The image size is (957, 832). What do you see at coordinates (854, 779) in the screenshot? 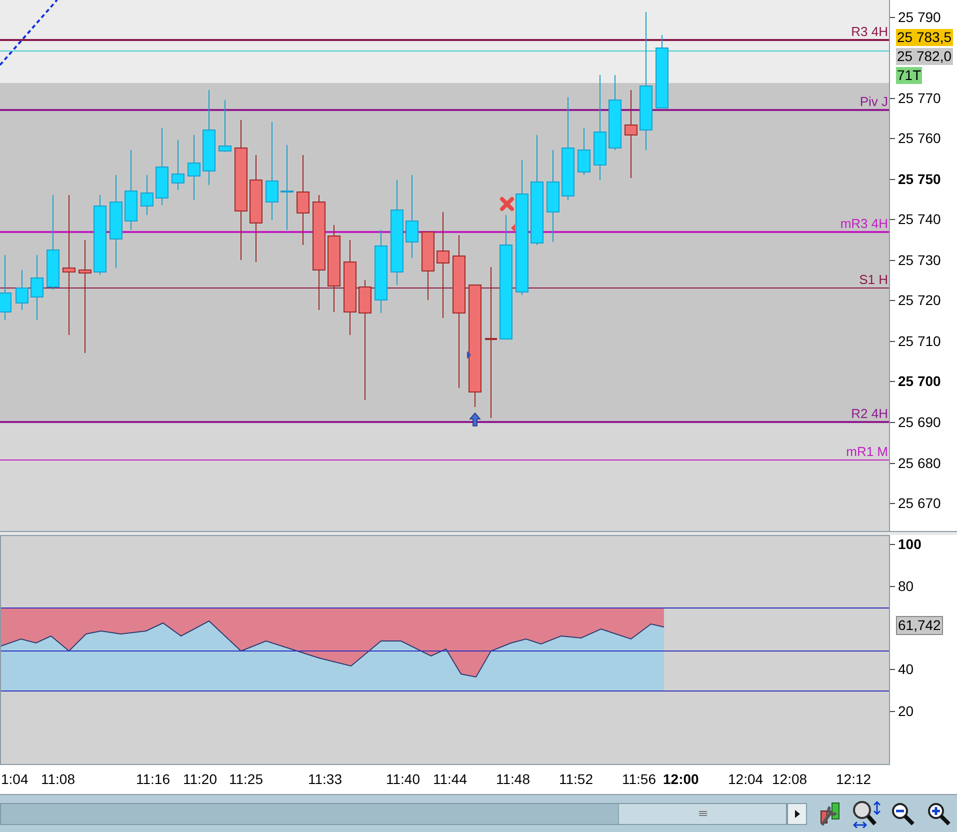
I see `time-tick-label: 12:12` at bounding box center [854, 779].